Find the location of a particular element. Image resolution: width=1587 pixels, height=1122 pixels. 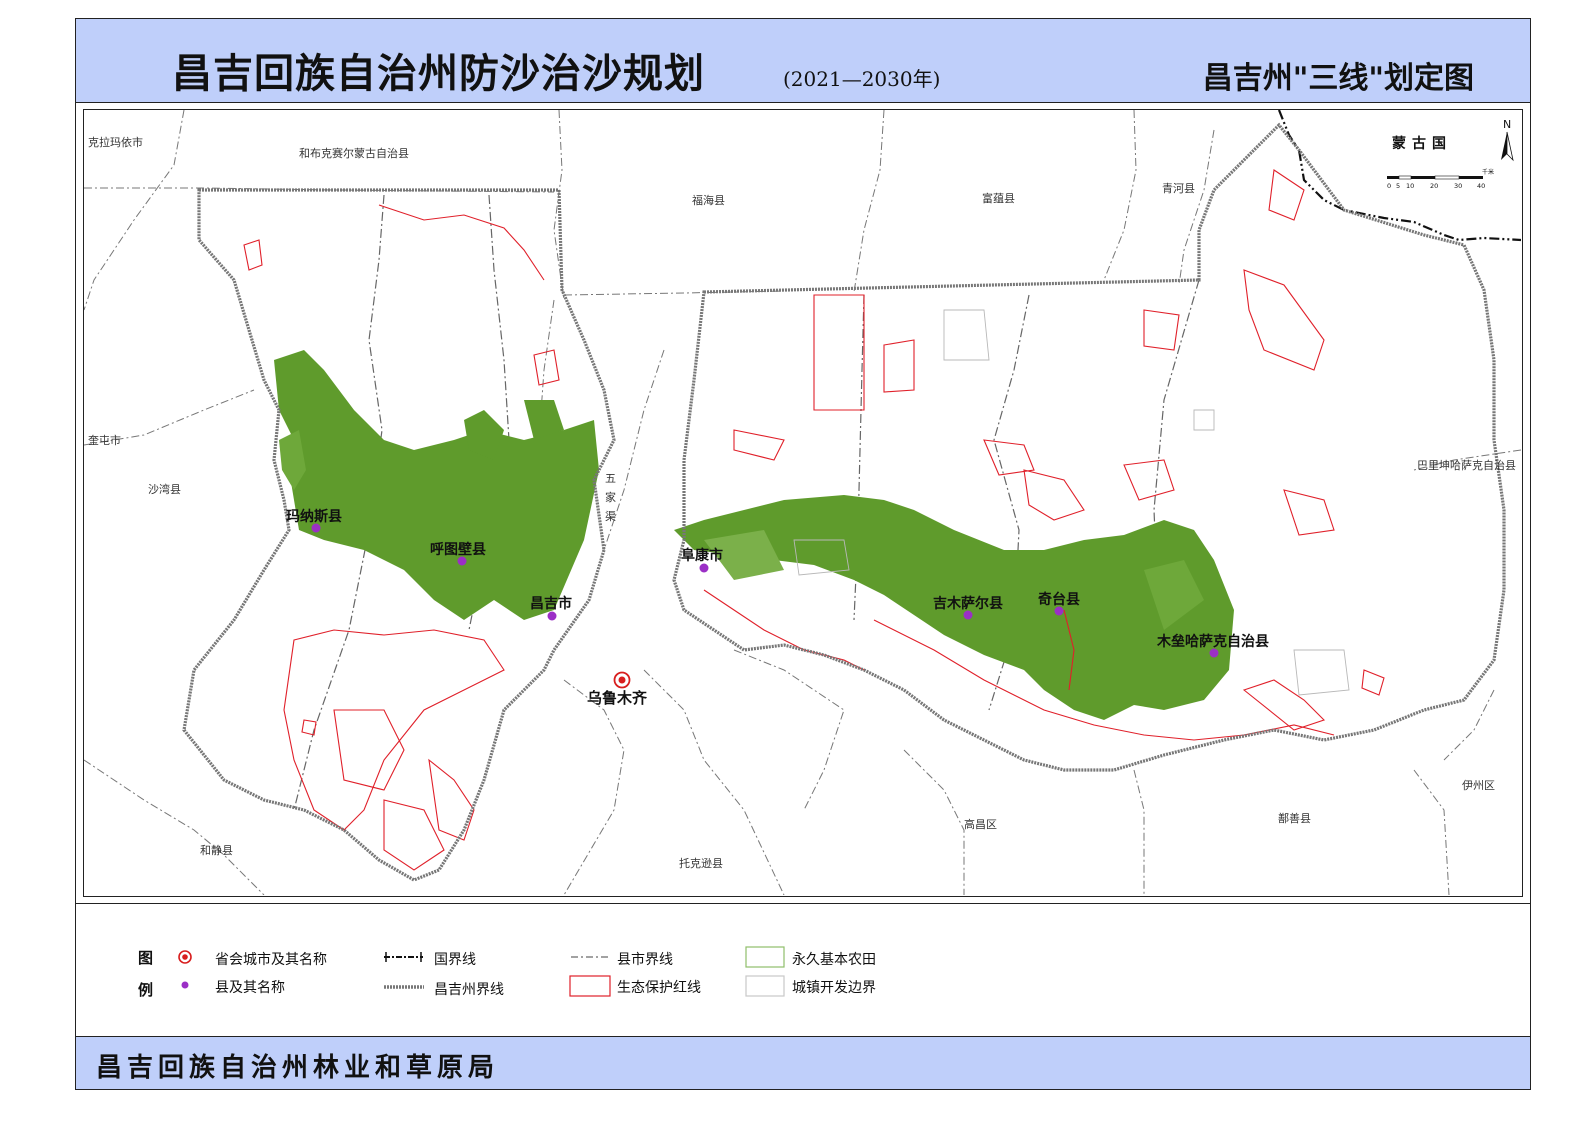

svg-text: 家 is located at coordinates (610, 497).